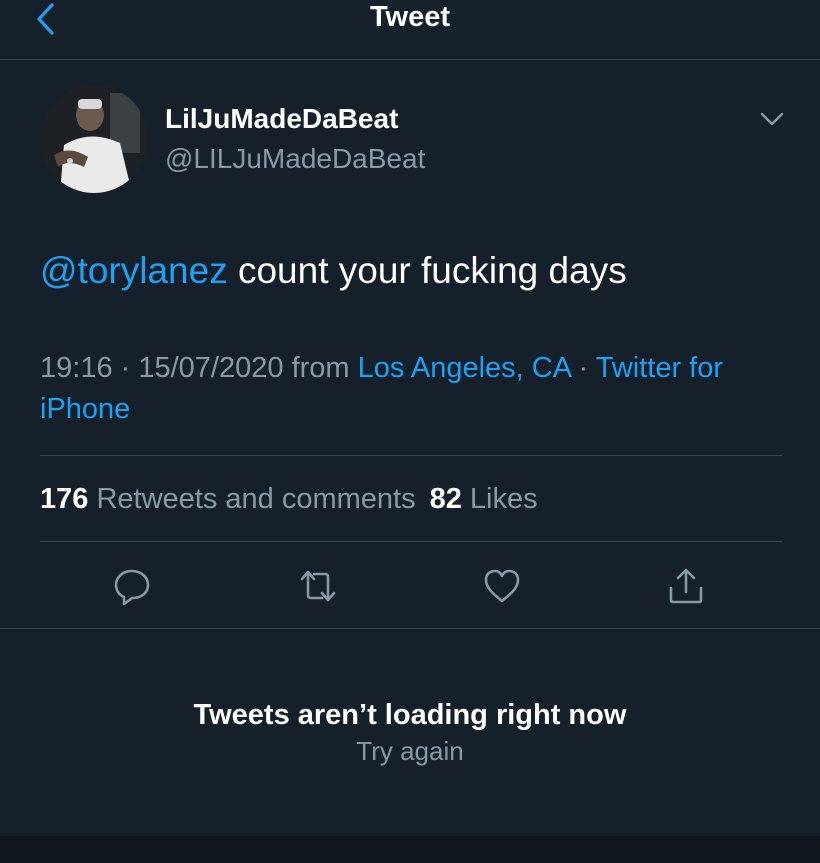  I want to click on avatar-photo, so click(94, 139).